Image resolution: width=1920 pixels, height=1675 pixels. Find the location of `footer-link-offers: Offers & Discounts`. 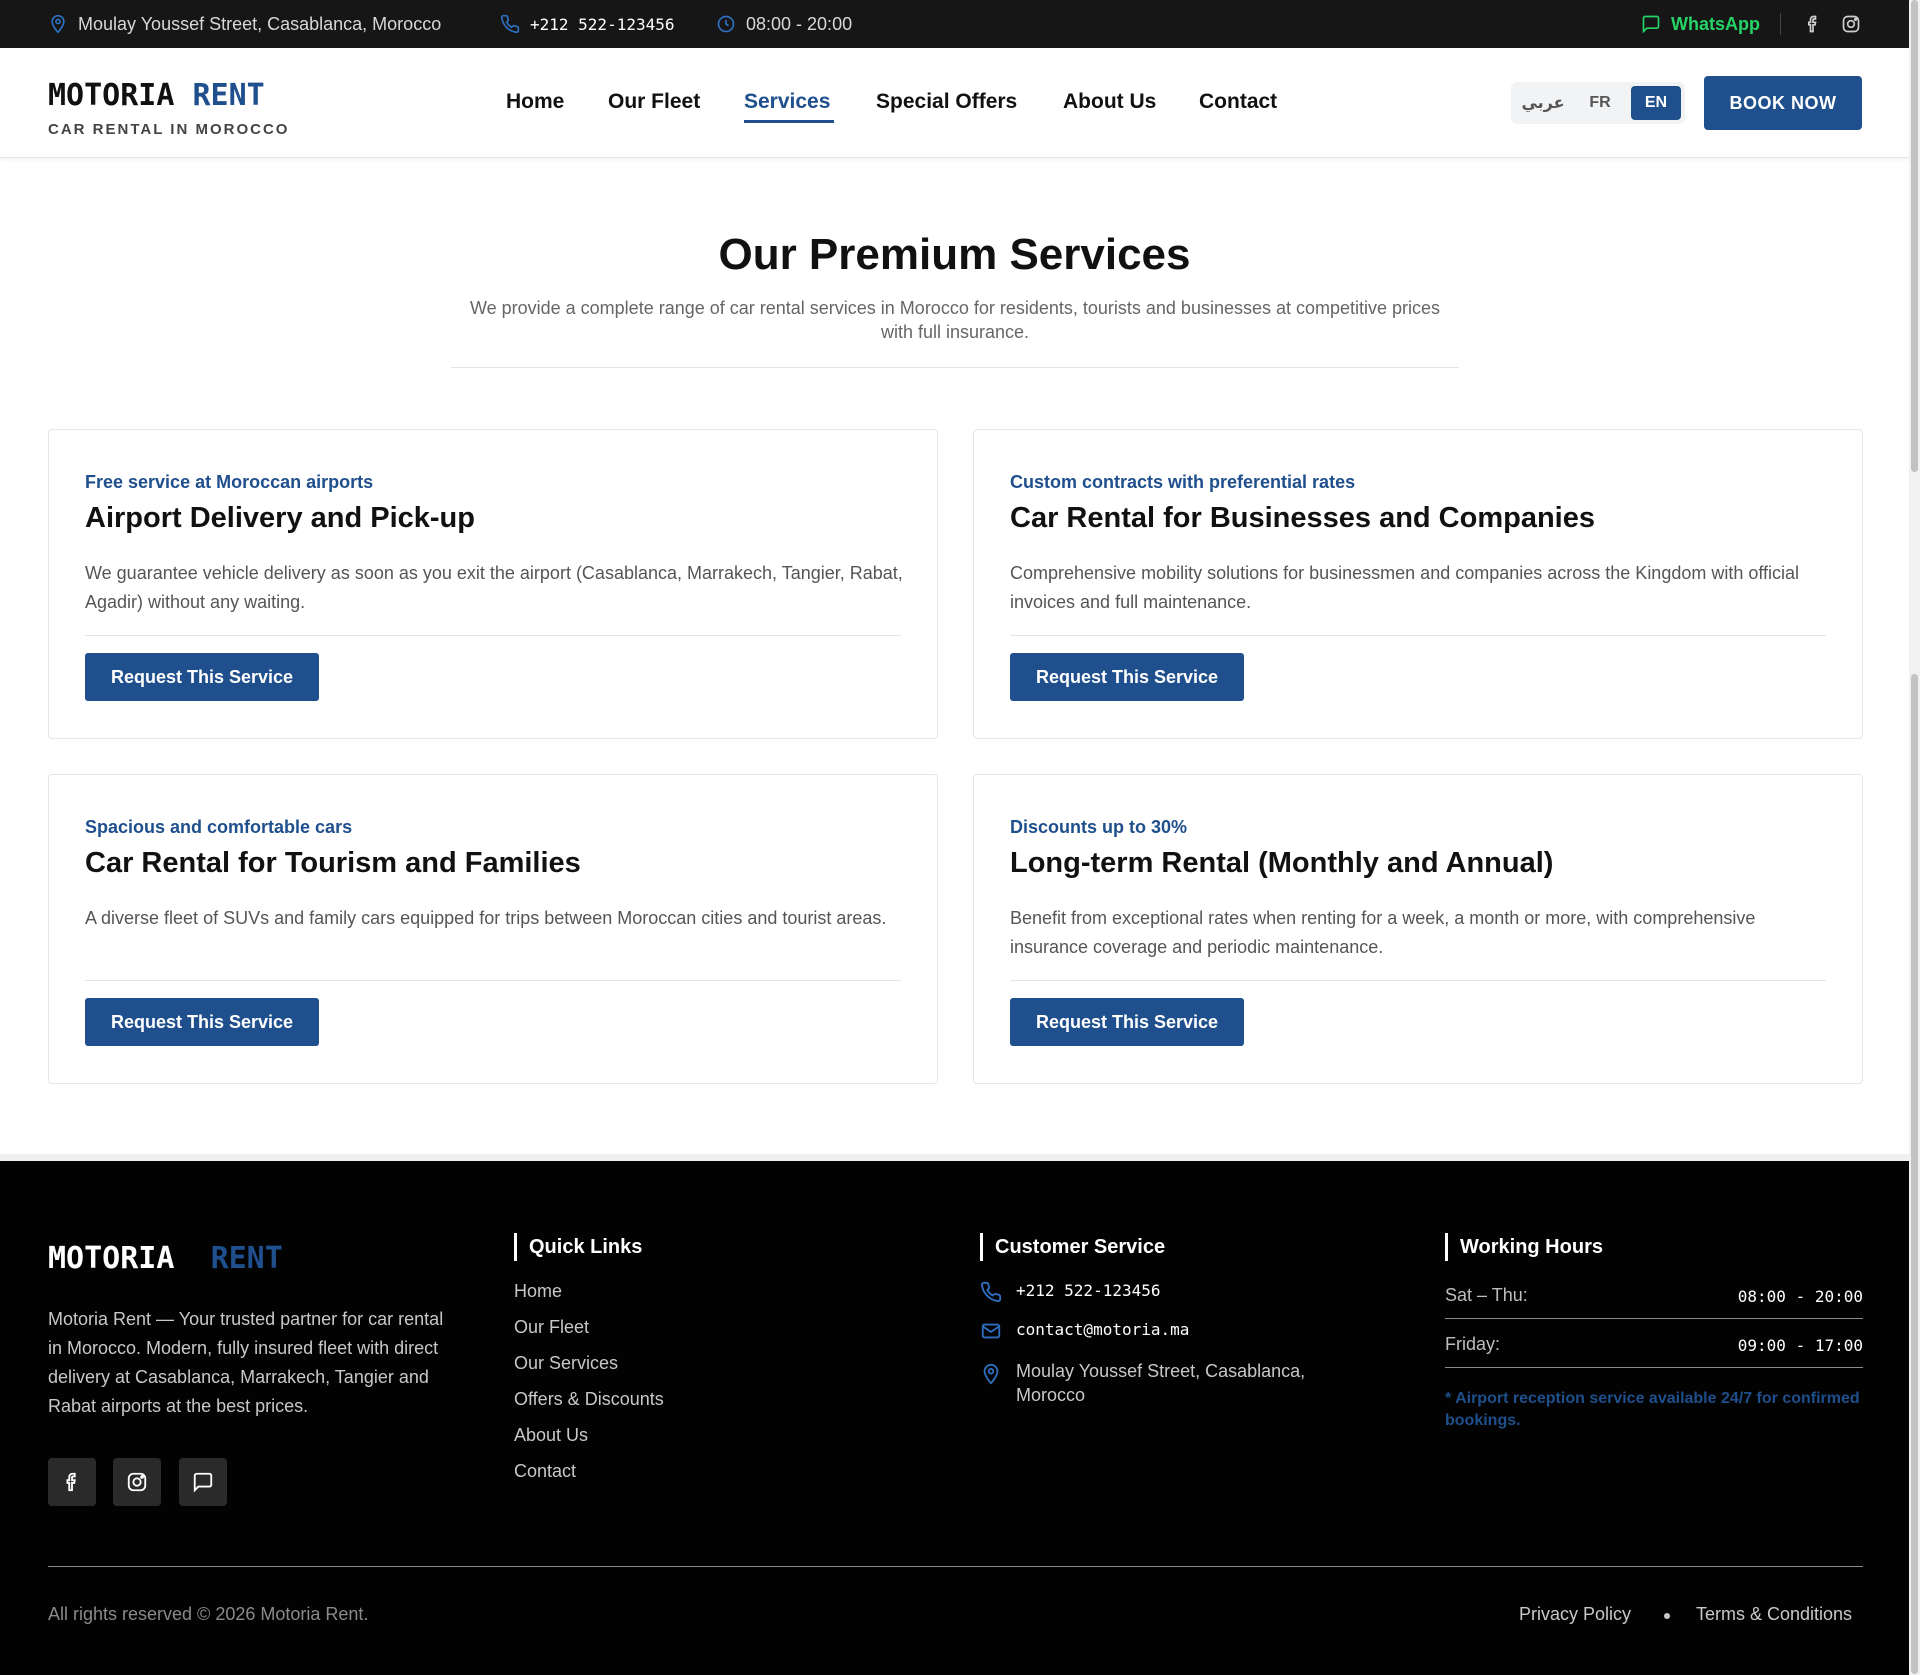

footer-link-offers: Offers & Discounts is located at coordinates (589, 1399).